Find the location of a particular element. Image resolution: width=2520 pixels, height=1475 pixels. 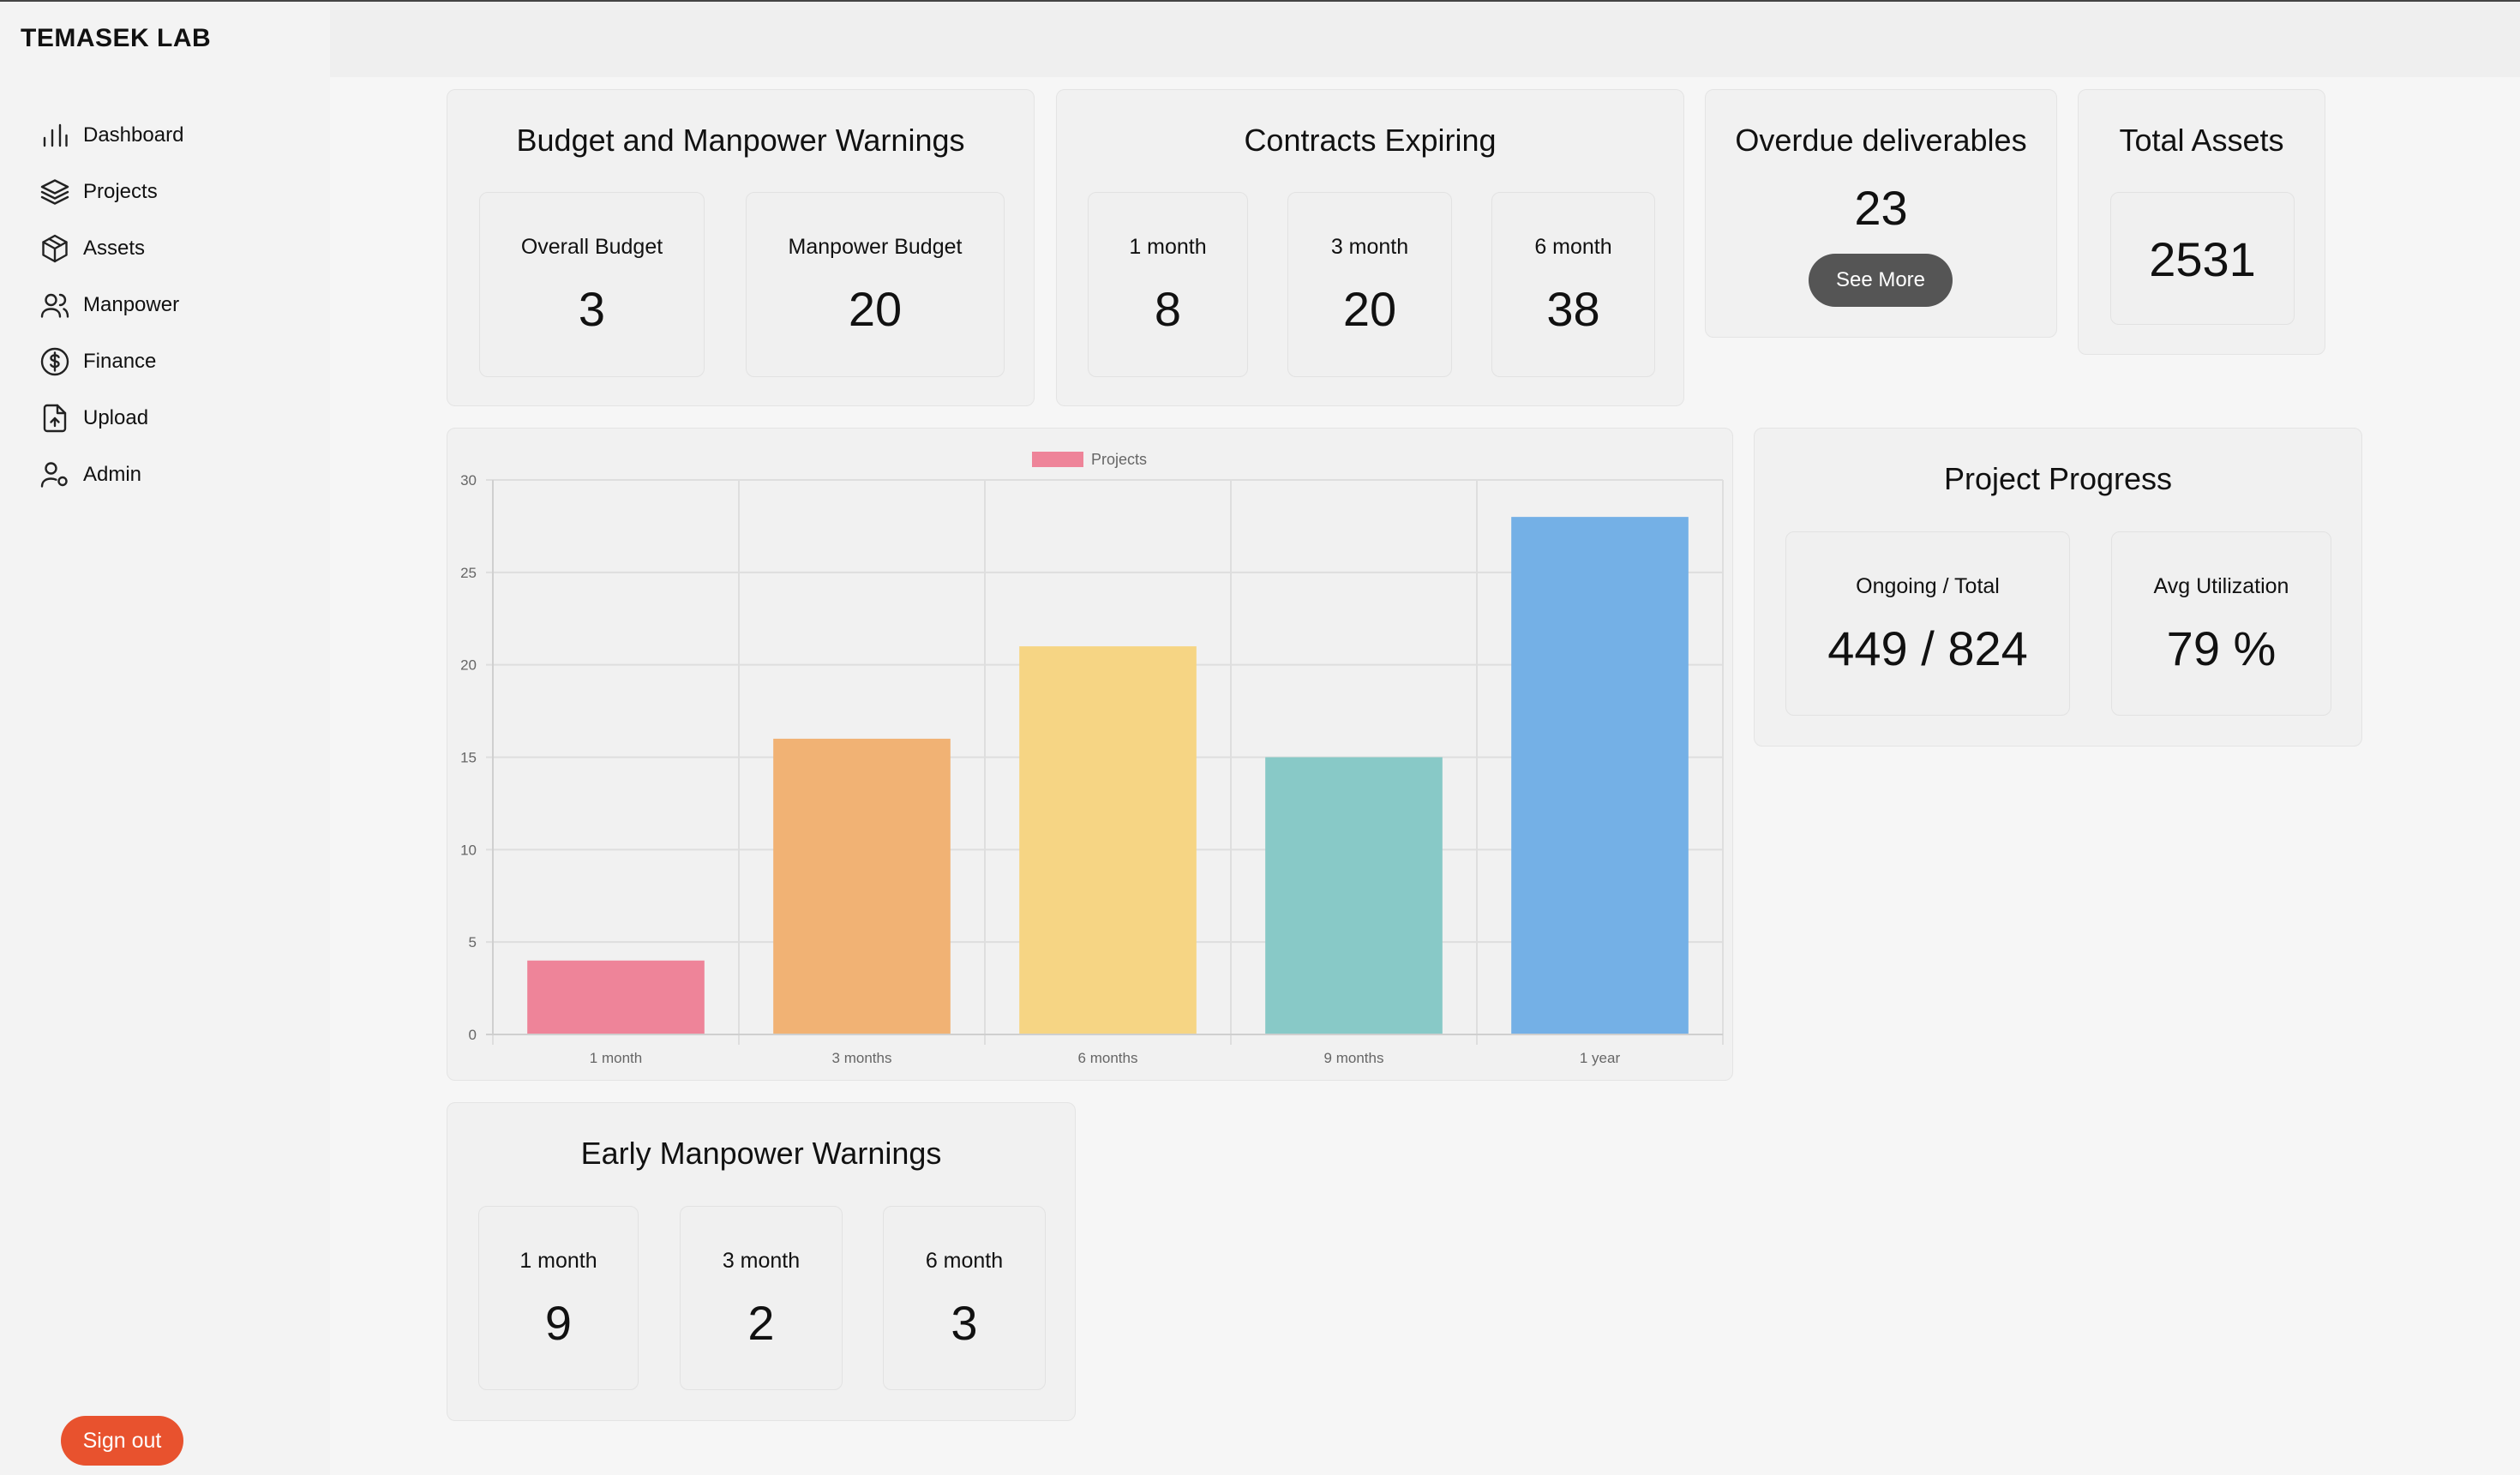

early-warning-stat-6-month: 6 month 3 is located at coordinates (964, 1298).